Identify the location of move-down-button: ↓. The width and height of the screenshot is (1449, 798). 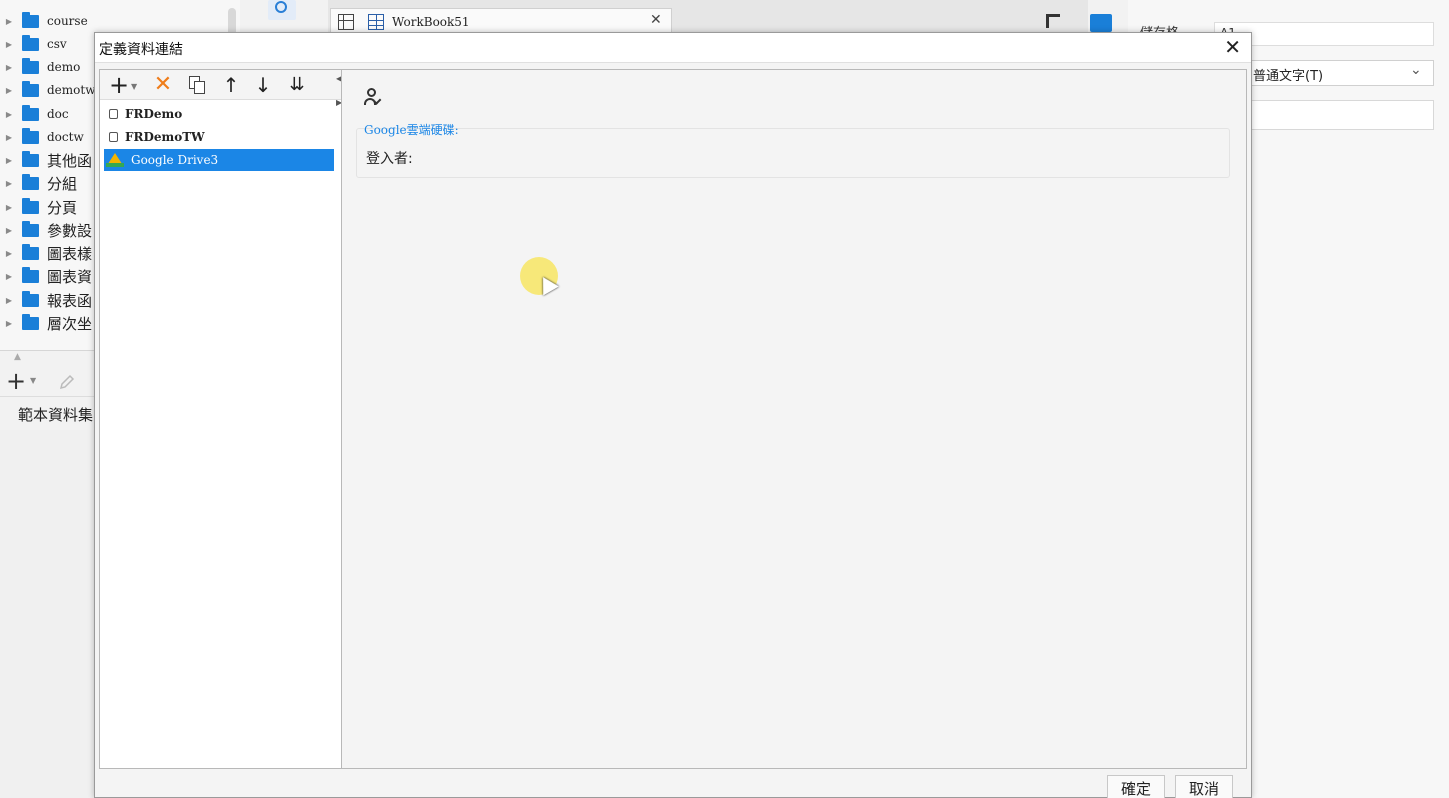
(263, 85).